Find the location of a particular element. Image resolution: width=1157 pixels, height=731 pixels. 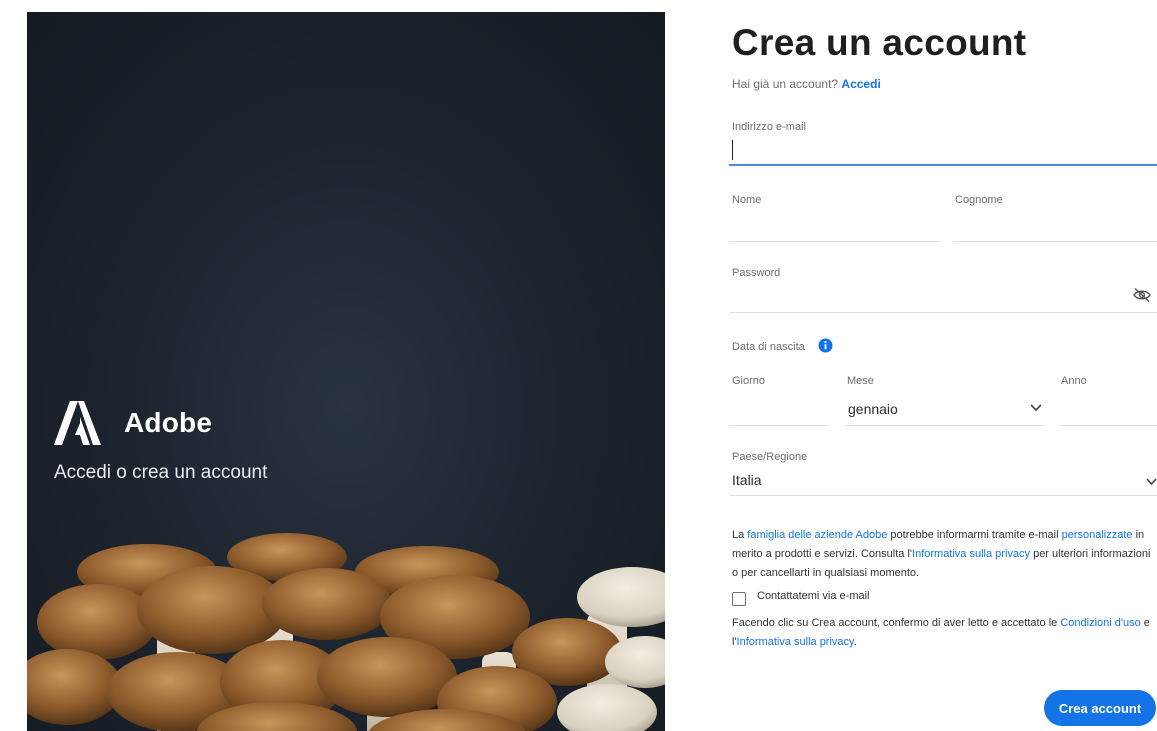

last-name-field is located at coordinates (1055, 225).